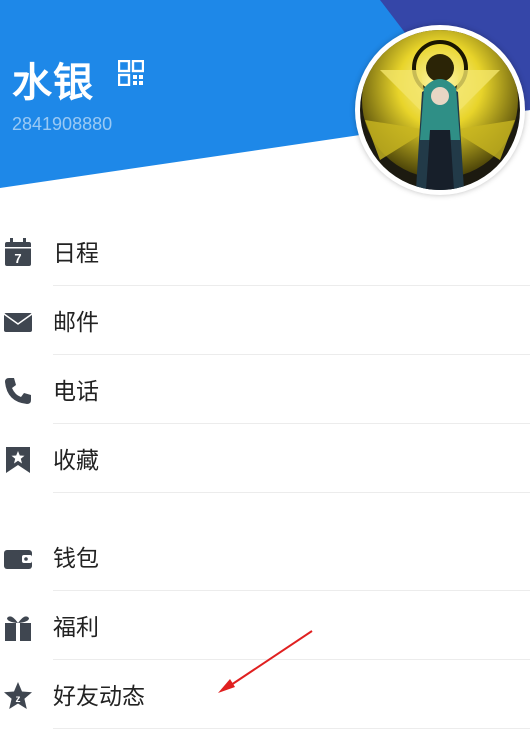 This screenshot has width=530, height=737. I want to click on menu-item-label: 日程, so click(76, 254).